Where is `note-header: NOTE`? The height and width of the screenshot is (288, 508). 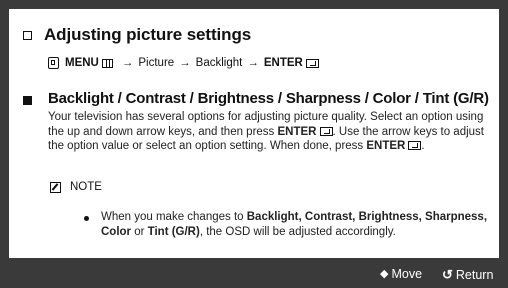 note-header: NOTE is located at coordinates (76, 187).